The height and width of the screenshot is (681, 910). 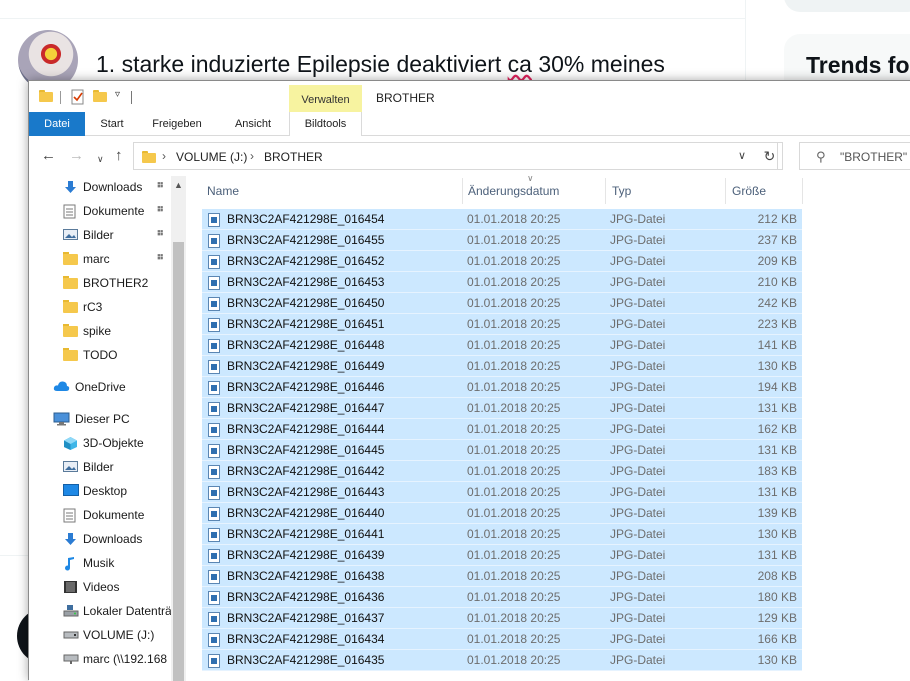 I want to click on search-placeholder: "BROTHER" d, so click(x=875, y=157).